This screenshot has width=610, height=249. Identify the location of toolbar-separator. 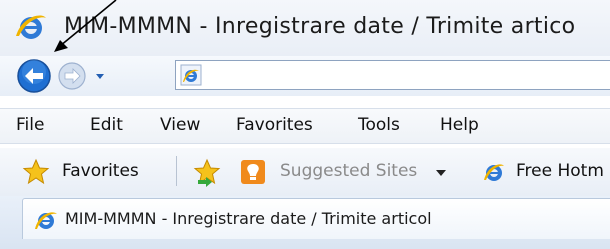
(176, 171).